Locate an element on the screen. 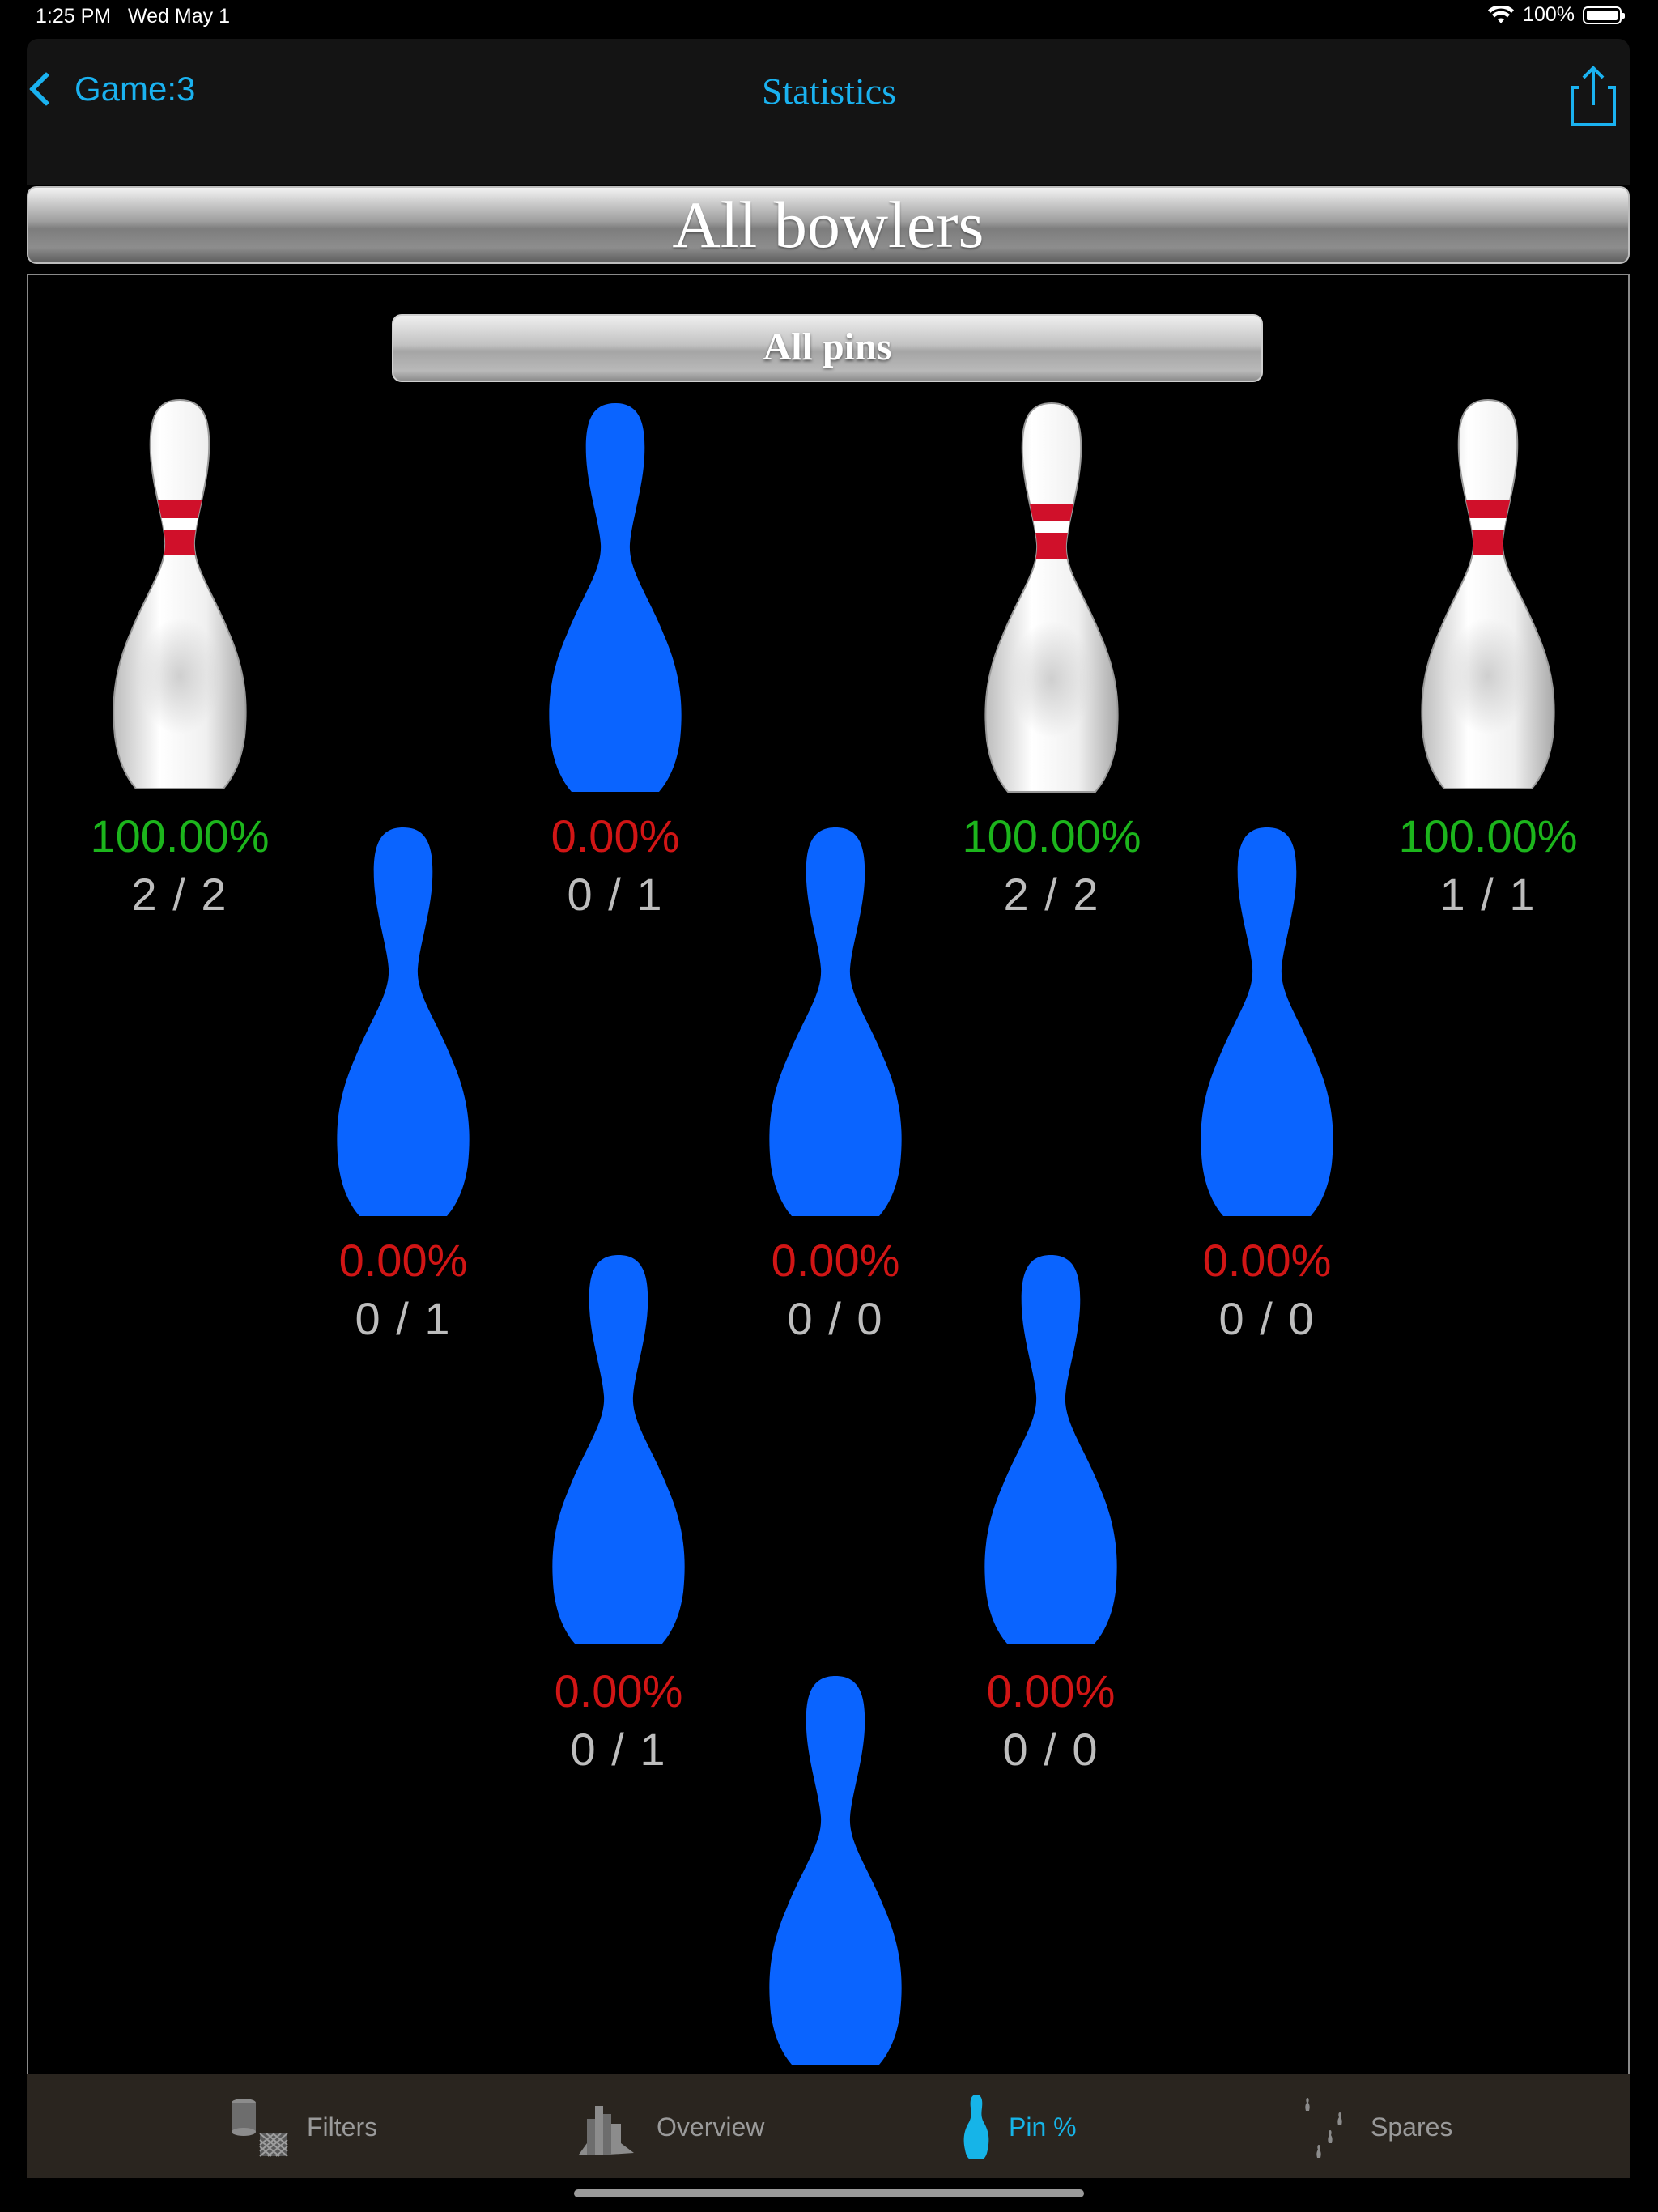 The width and height of the screenshot is (1658, 2212). pin-5-count: 0 / 0 is located at coordinates (835, 1319).